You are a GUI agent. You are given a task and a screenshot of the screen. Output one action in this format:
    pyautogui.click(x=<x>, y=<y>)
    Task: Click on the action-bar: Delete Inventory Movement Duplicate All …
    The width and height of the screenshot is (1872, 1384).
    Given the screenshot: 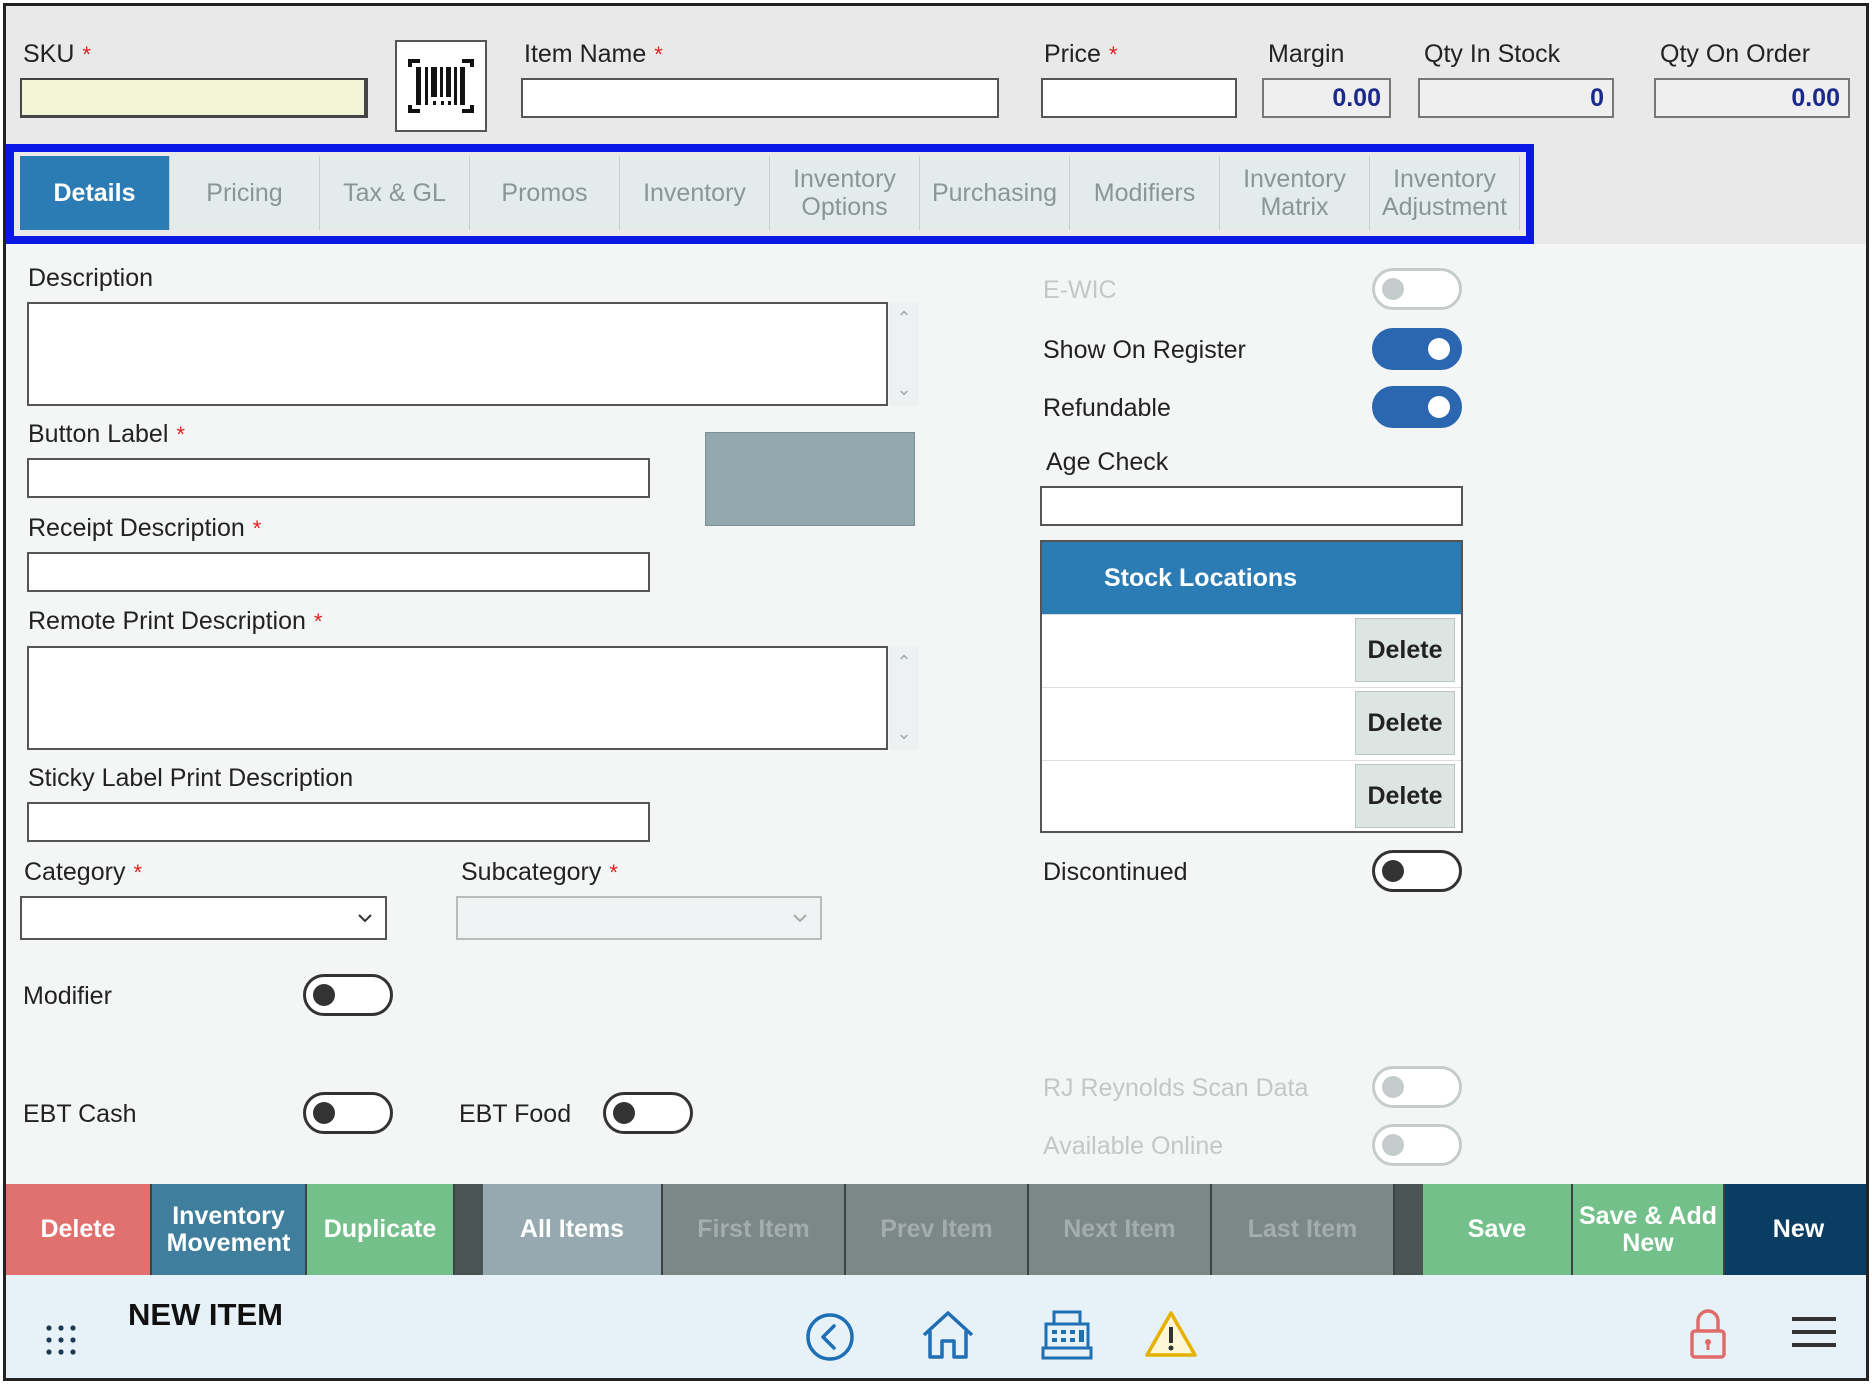 What is the action you would take?
    pyautogui.click(x=936, y=1229)
    